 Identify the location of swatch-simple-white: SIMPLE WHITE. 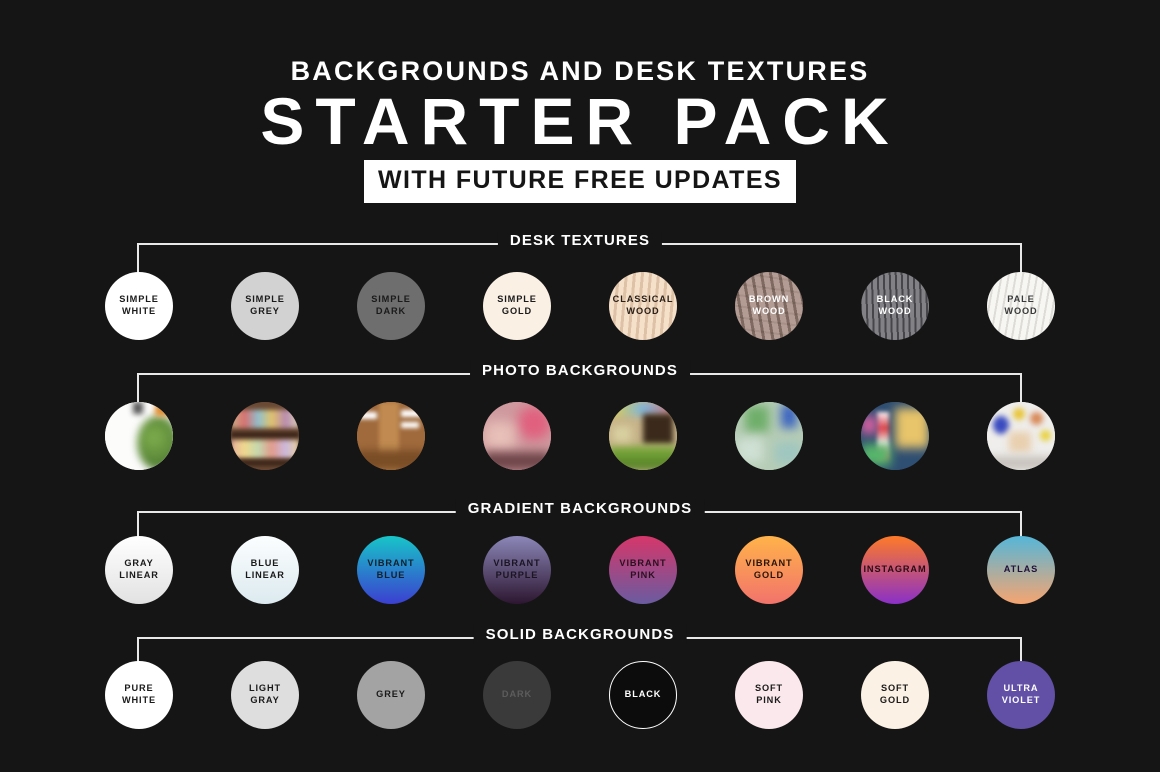
(139, 306).